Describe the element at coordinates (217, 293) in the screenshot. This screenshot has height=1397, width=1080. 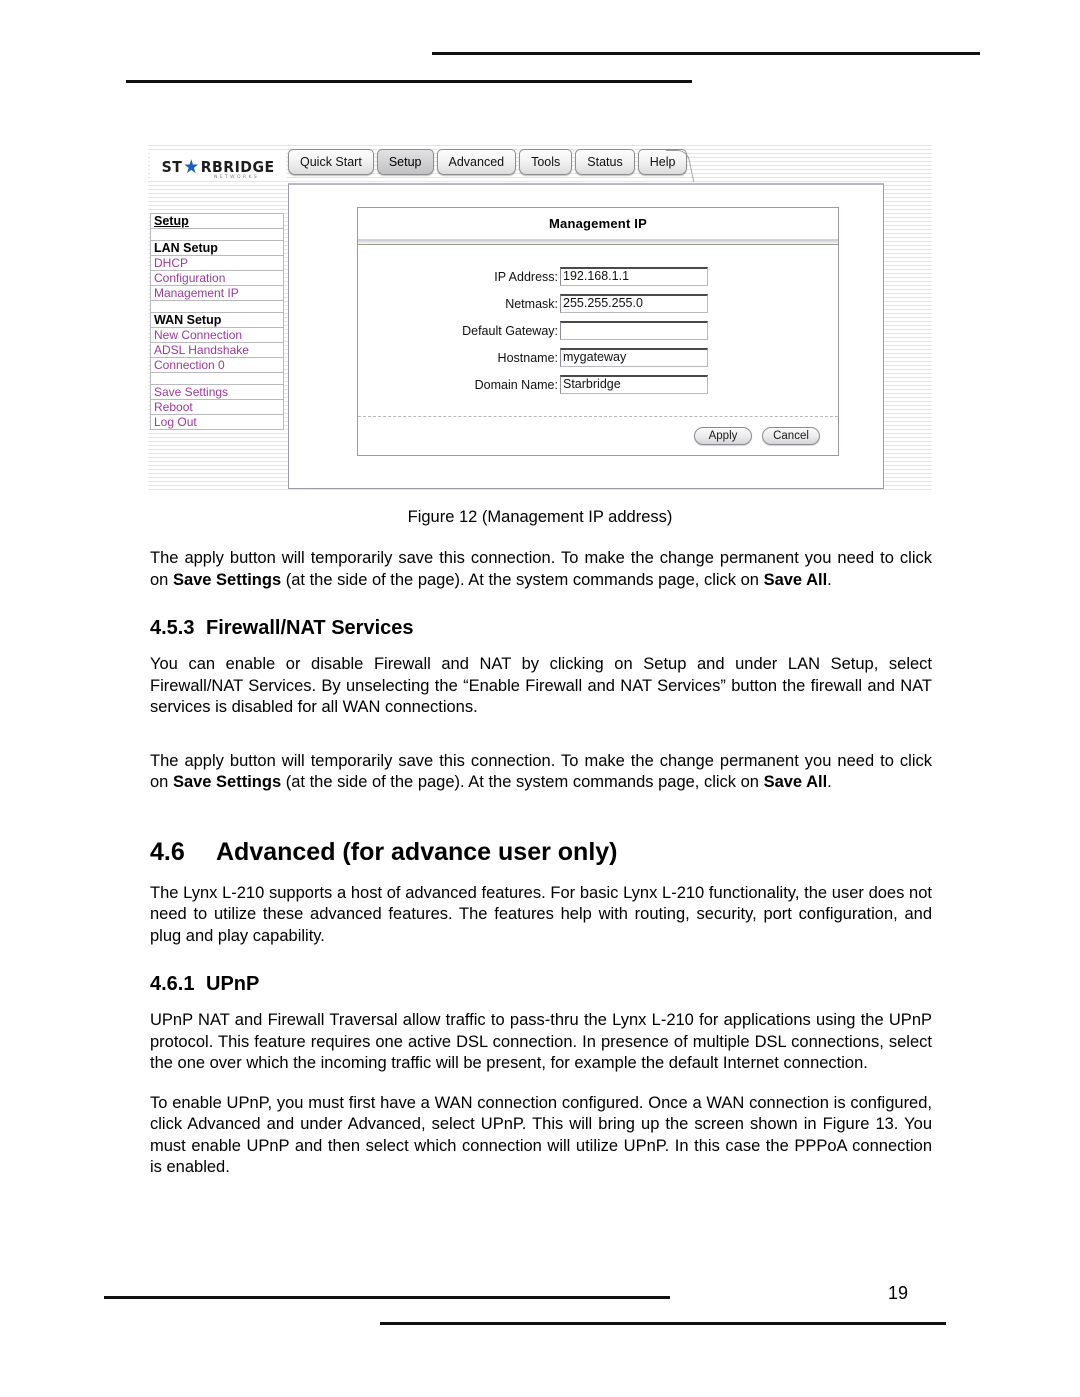
I see `sidebar-item-management-ip: Management IP` at that location.